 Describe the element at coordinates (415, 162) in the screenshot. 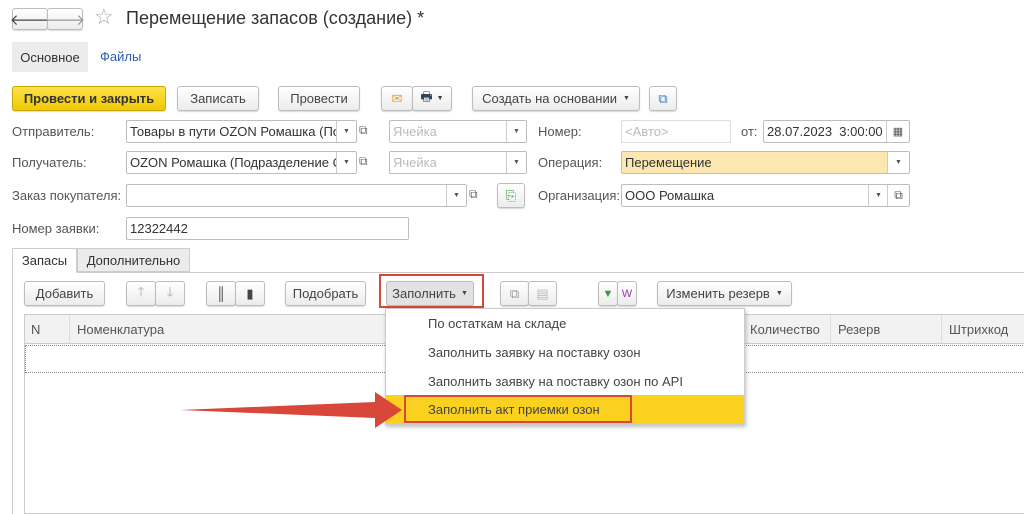

I see `receiver-cell-placeholder: Ячейка` at that location.